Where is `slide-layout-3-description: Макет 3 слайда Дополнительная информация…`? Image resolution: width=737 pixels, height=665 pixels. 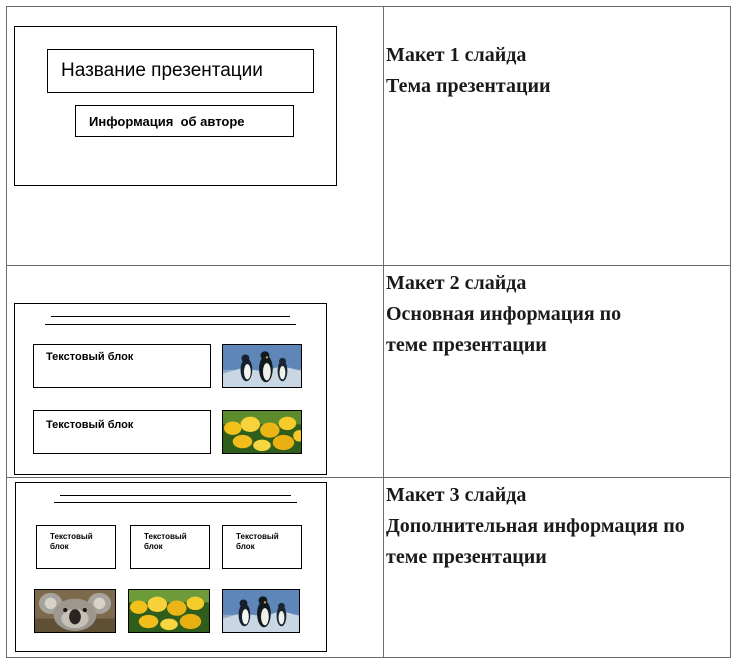 slide-layout-3-description: Макет 3 слайда Дополнительная информация… is located at coordinates (535, 526).